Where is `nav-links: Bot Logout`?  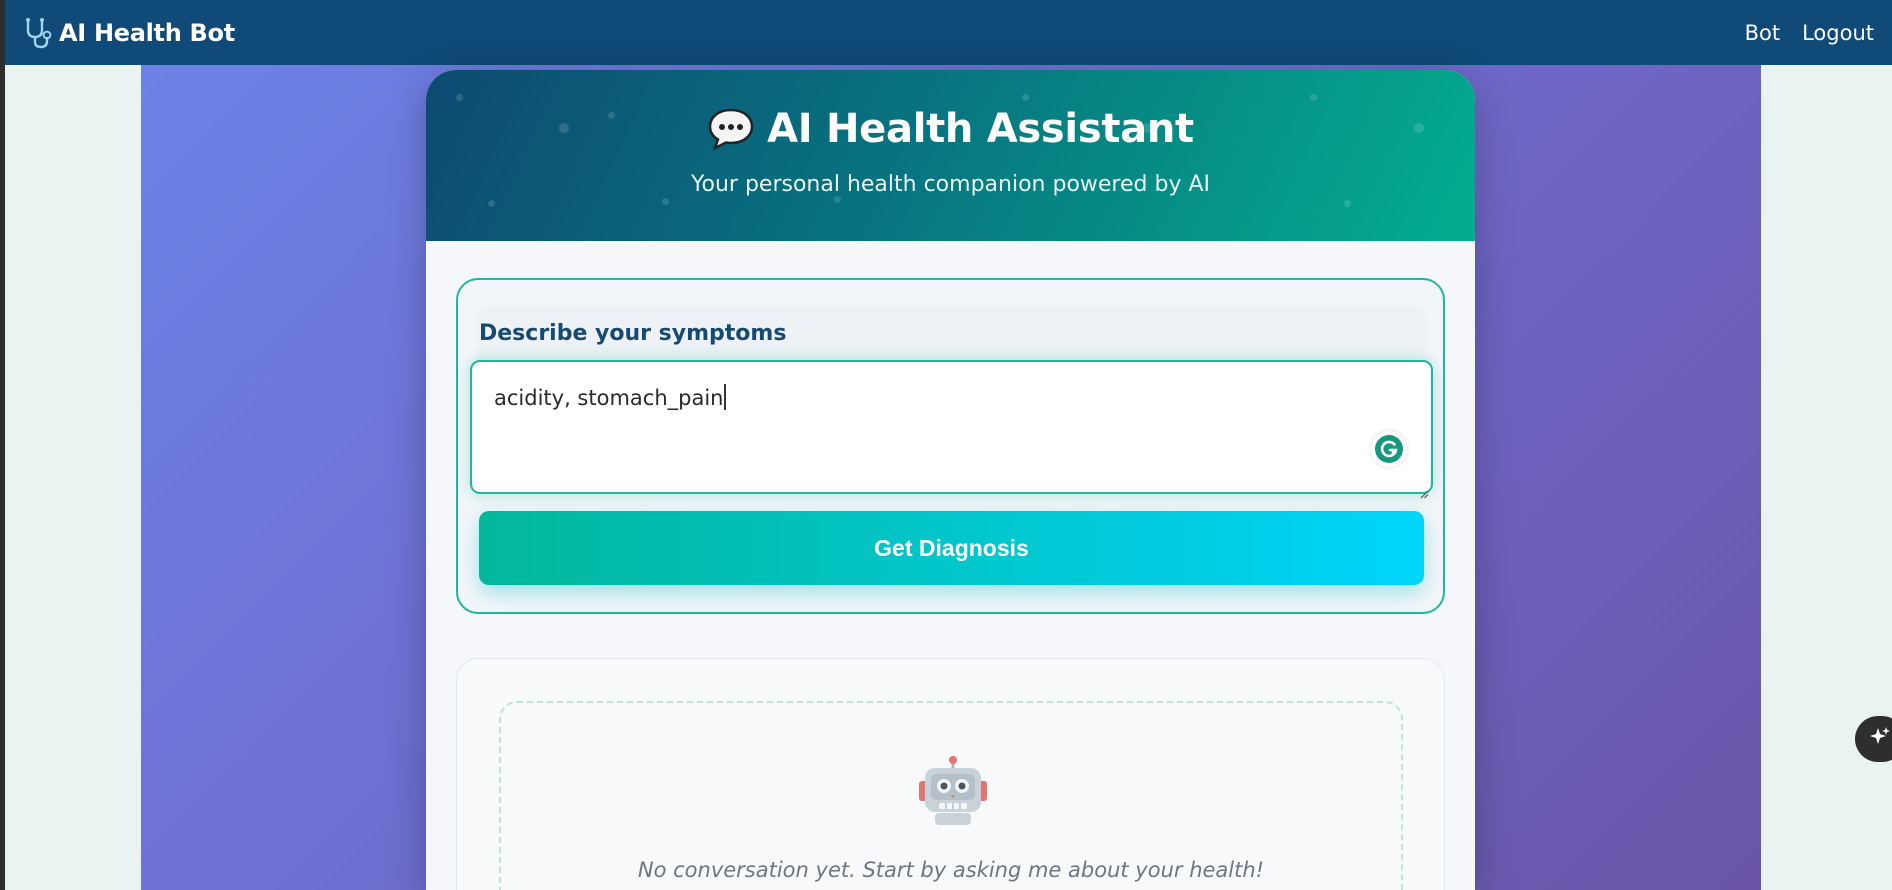 nav-links: Bot Logout is located at coordinates (1809, 33).